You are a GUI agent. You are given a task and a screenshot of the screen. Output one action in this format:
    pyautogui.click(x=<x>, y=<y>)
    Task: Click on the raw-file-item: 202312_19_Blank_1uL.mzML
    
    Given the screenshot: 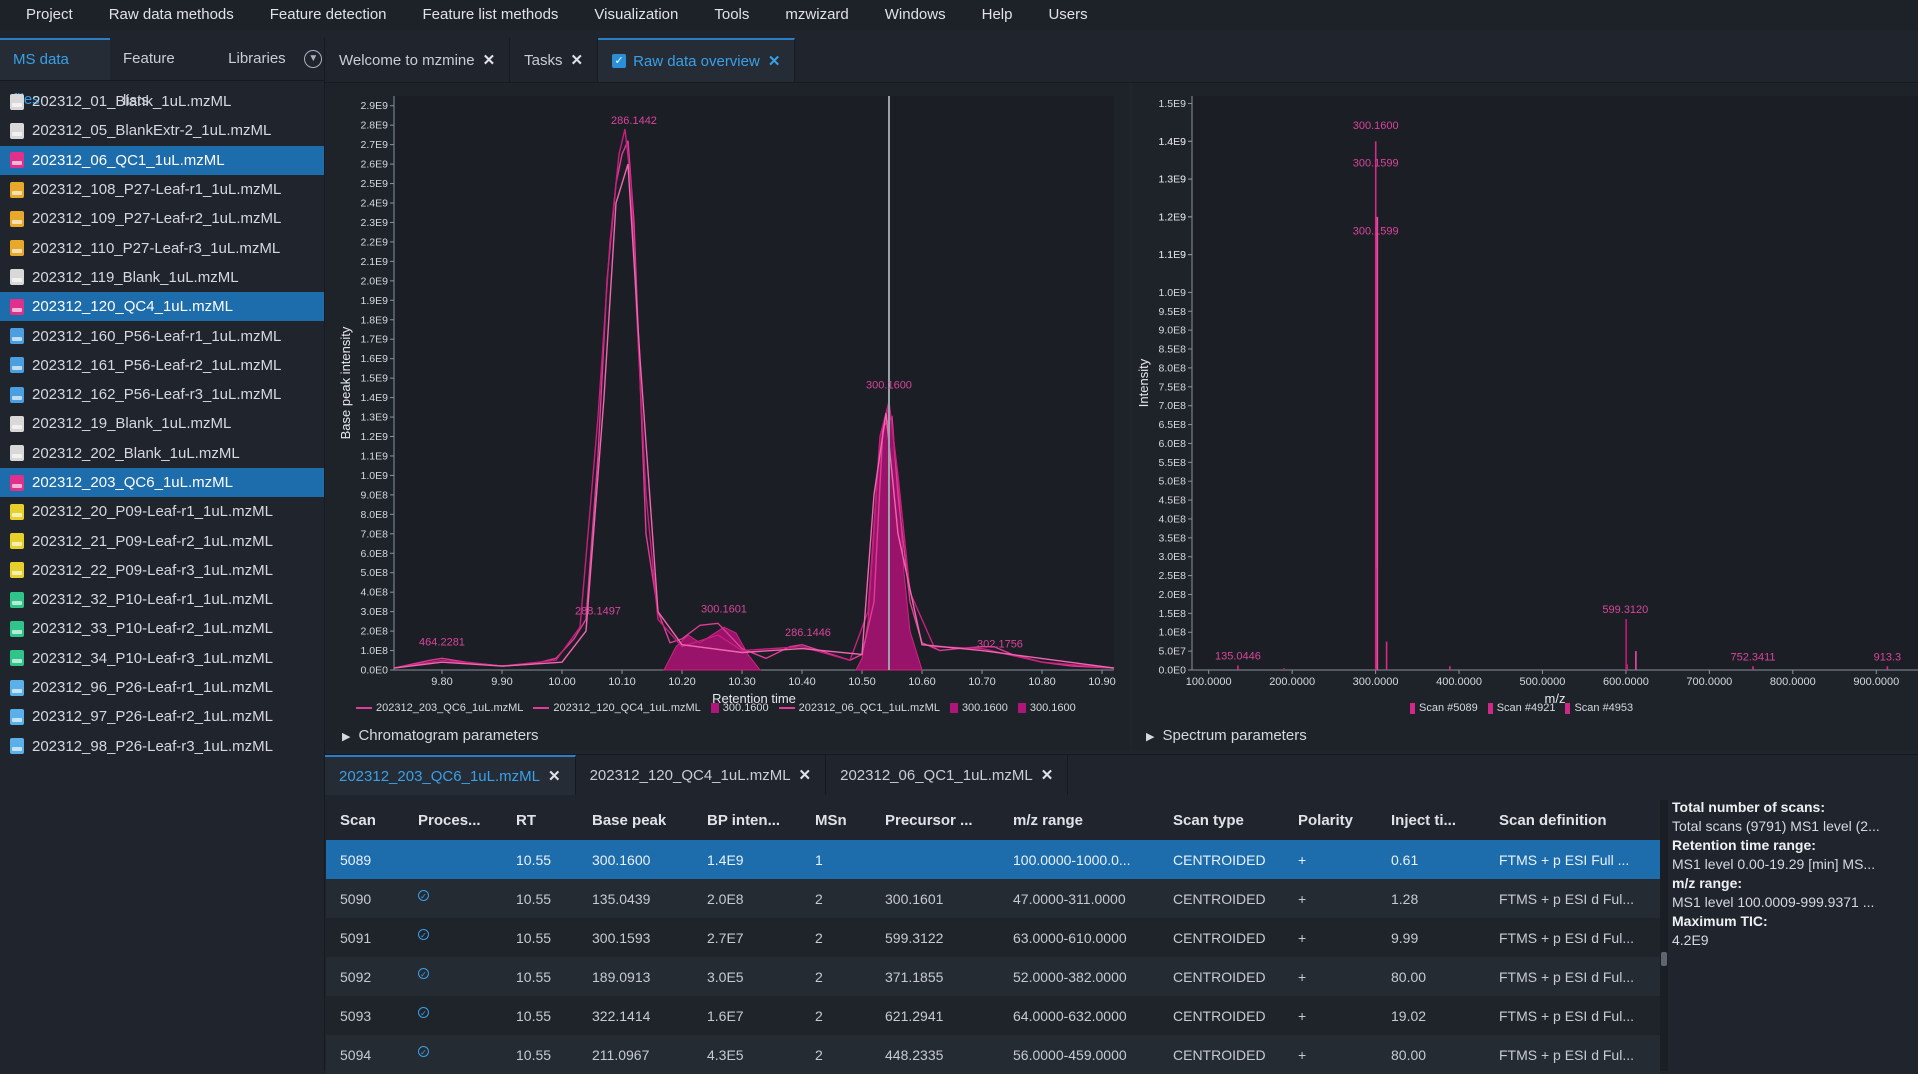 What is the action you would take?
    pyautogui.click(x=162, y=423)
    